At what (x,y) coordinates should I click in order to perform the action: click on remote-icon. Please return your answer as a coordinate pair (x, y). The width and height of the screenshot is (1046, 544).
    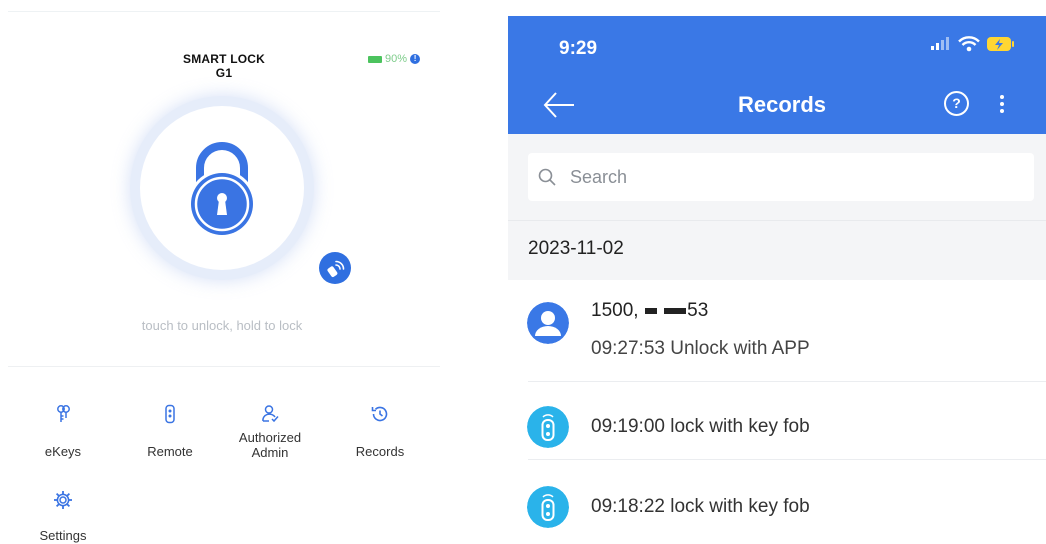
    Looking at the image, I should click on (170, 414).